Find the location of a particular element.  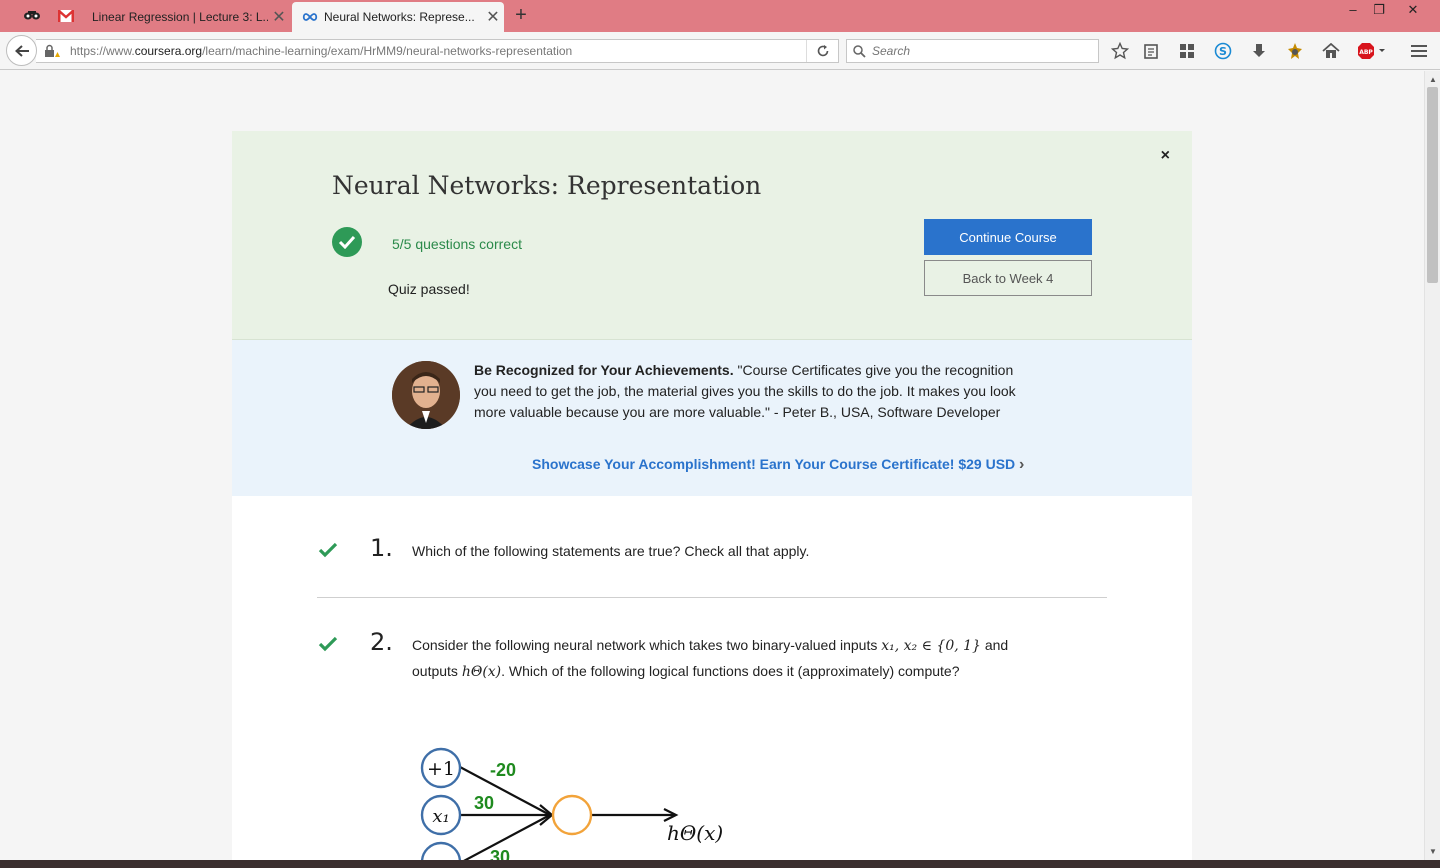

passed-text: Quiz passed! is located at coordinates (429, 289).